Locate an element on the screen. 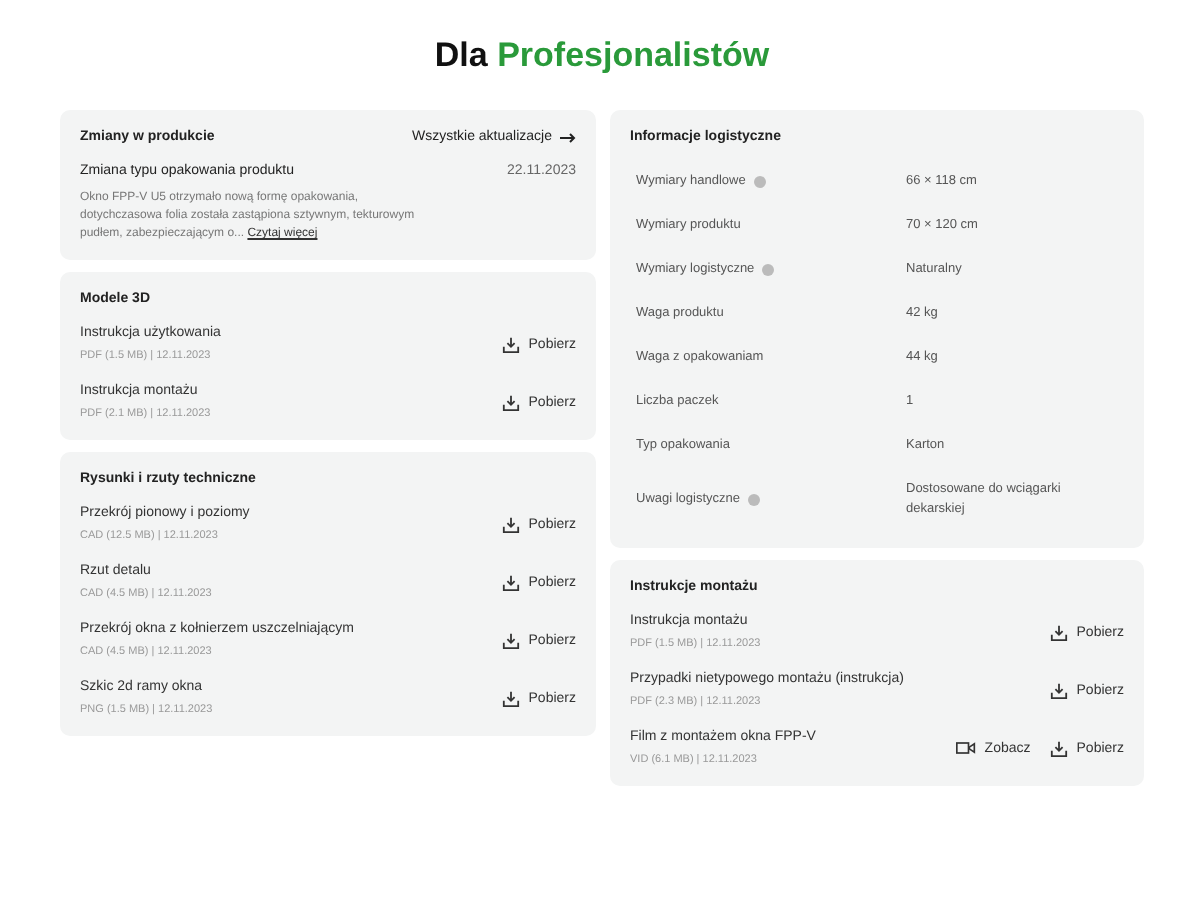 This screenshot has height=906, width=1204. page-heading: Dla Profesjonalistów is located at coordinates (602, 56).